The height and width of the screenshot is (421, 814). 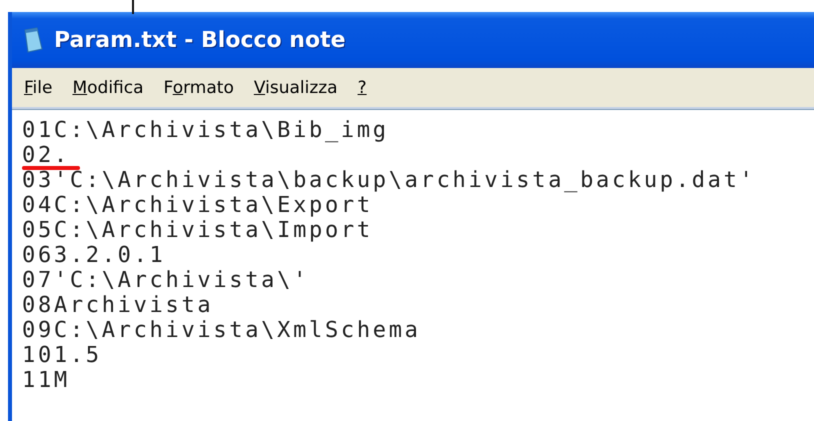 What do you see at coordinates (221, 330) in the screenshot?
I see `text-line: 09C:\Archivista\XmlSchema` at bounding box center [221, 330].